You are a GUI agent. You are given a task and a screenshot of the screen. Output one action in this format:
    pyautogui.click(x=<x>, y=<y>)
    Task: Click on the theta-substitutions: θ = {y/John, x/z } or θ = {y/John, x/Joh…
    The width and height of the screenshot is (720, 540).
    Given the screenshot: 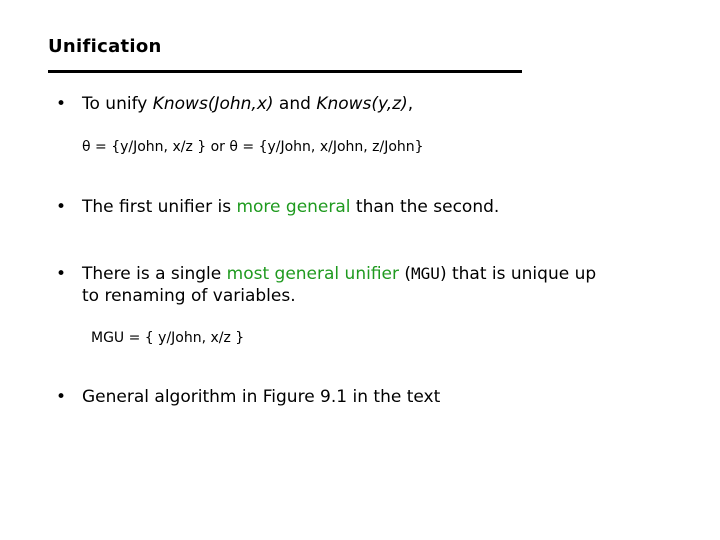 What is the action you would take?
    pyautogui.click(x=253, y=147)
    